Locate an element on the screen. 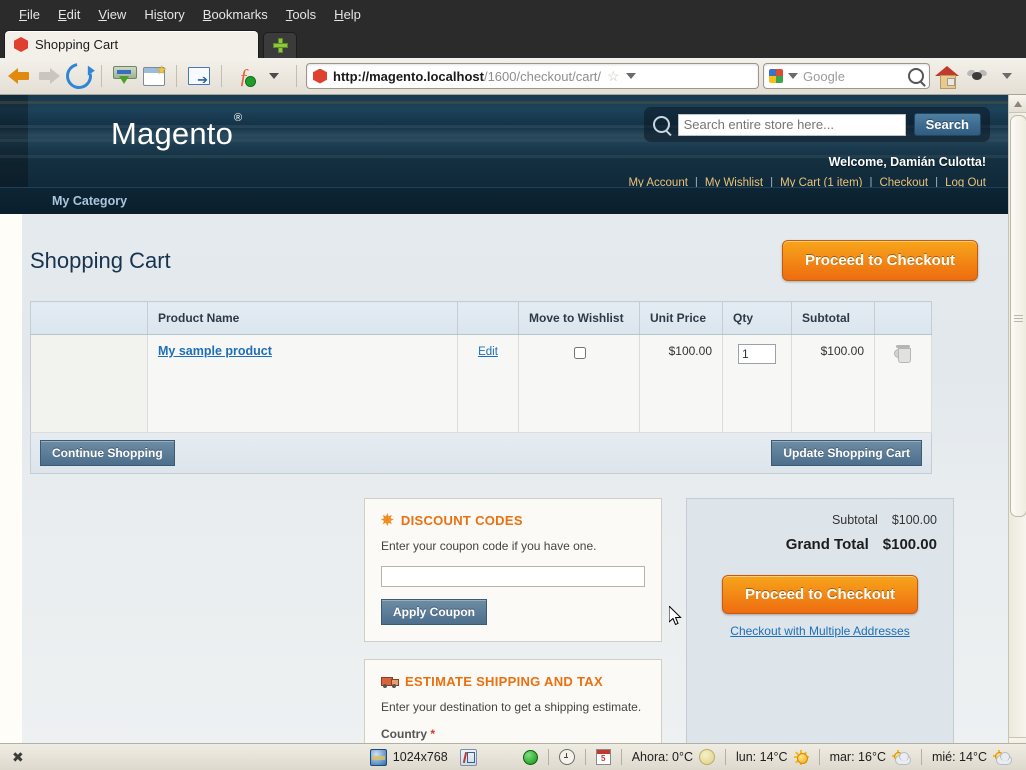  weather-now: Ahora: 0°C is located at coordinates (673, 757).